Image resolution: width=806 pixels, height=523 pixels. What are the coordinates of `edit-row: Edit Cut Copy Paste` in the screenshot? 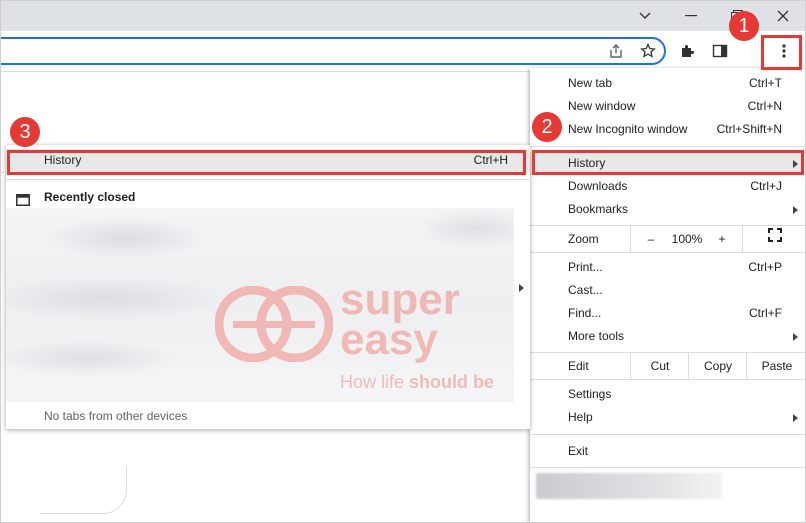 It's located at (668, 366).